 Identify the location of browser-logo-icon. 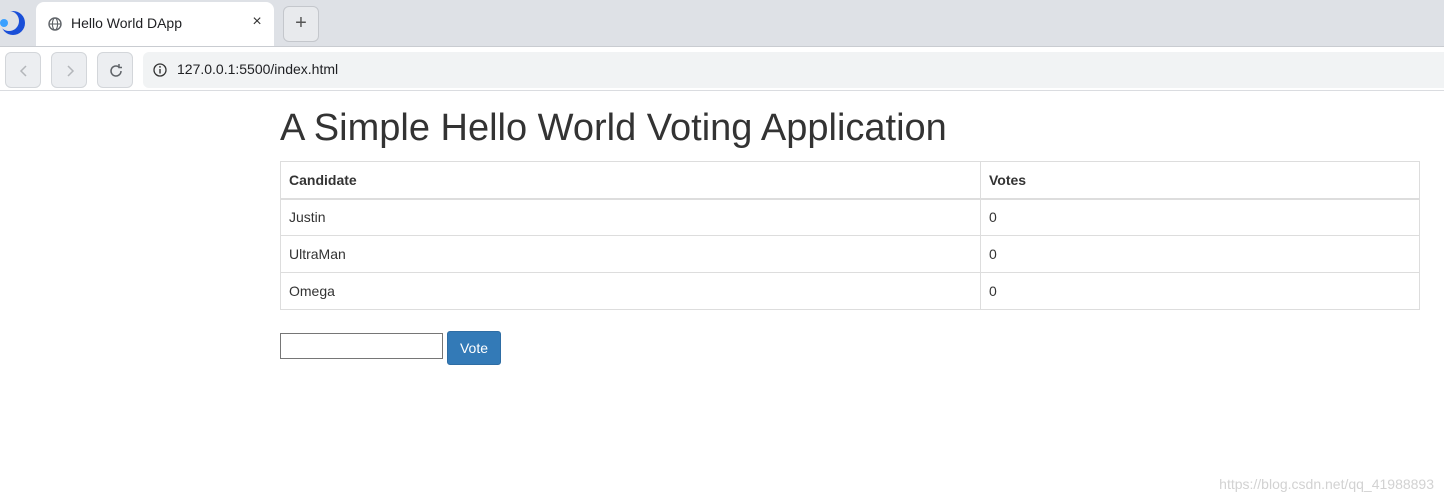
(14, 23).